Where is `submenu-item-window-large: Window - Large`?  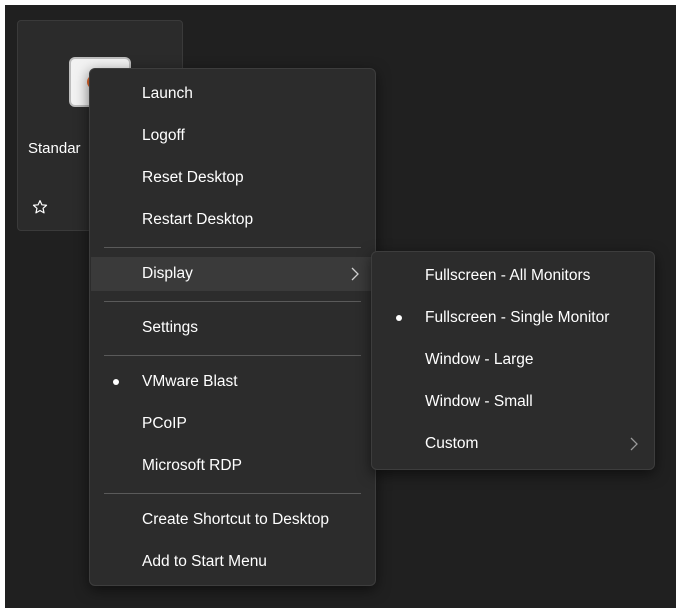 submenu-item-window-large: Window - Large is located at coordinates (513, 360).